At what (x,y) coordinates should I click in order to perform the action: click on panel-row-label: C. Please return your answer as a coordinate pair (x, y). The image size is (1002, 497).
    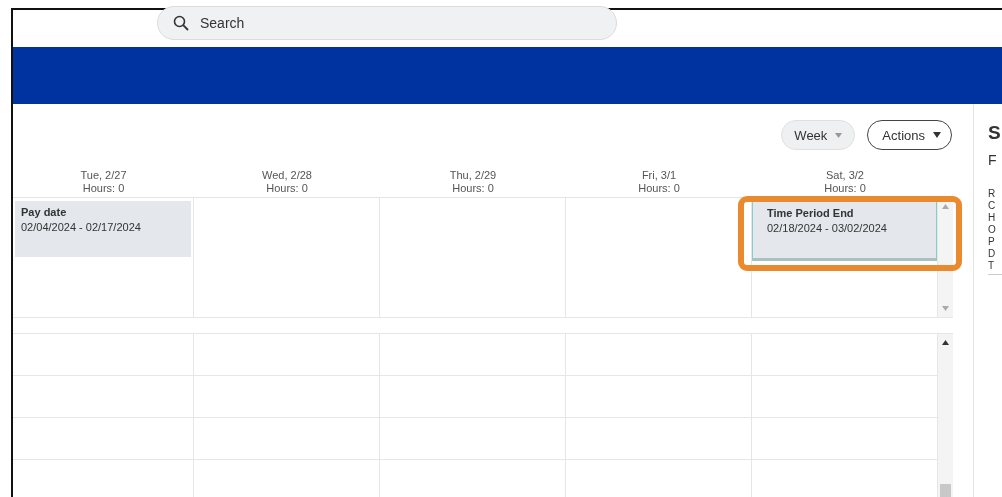
    Looking at the image, I should click on (992, 206).